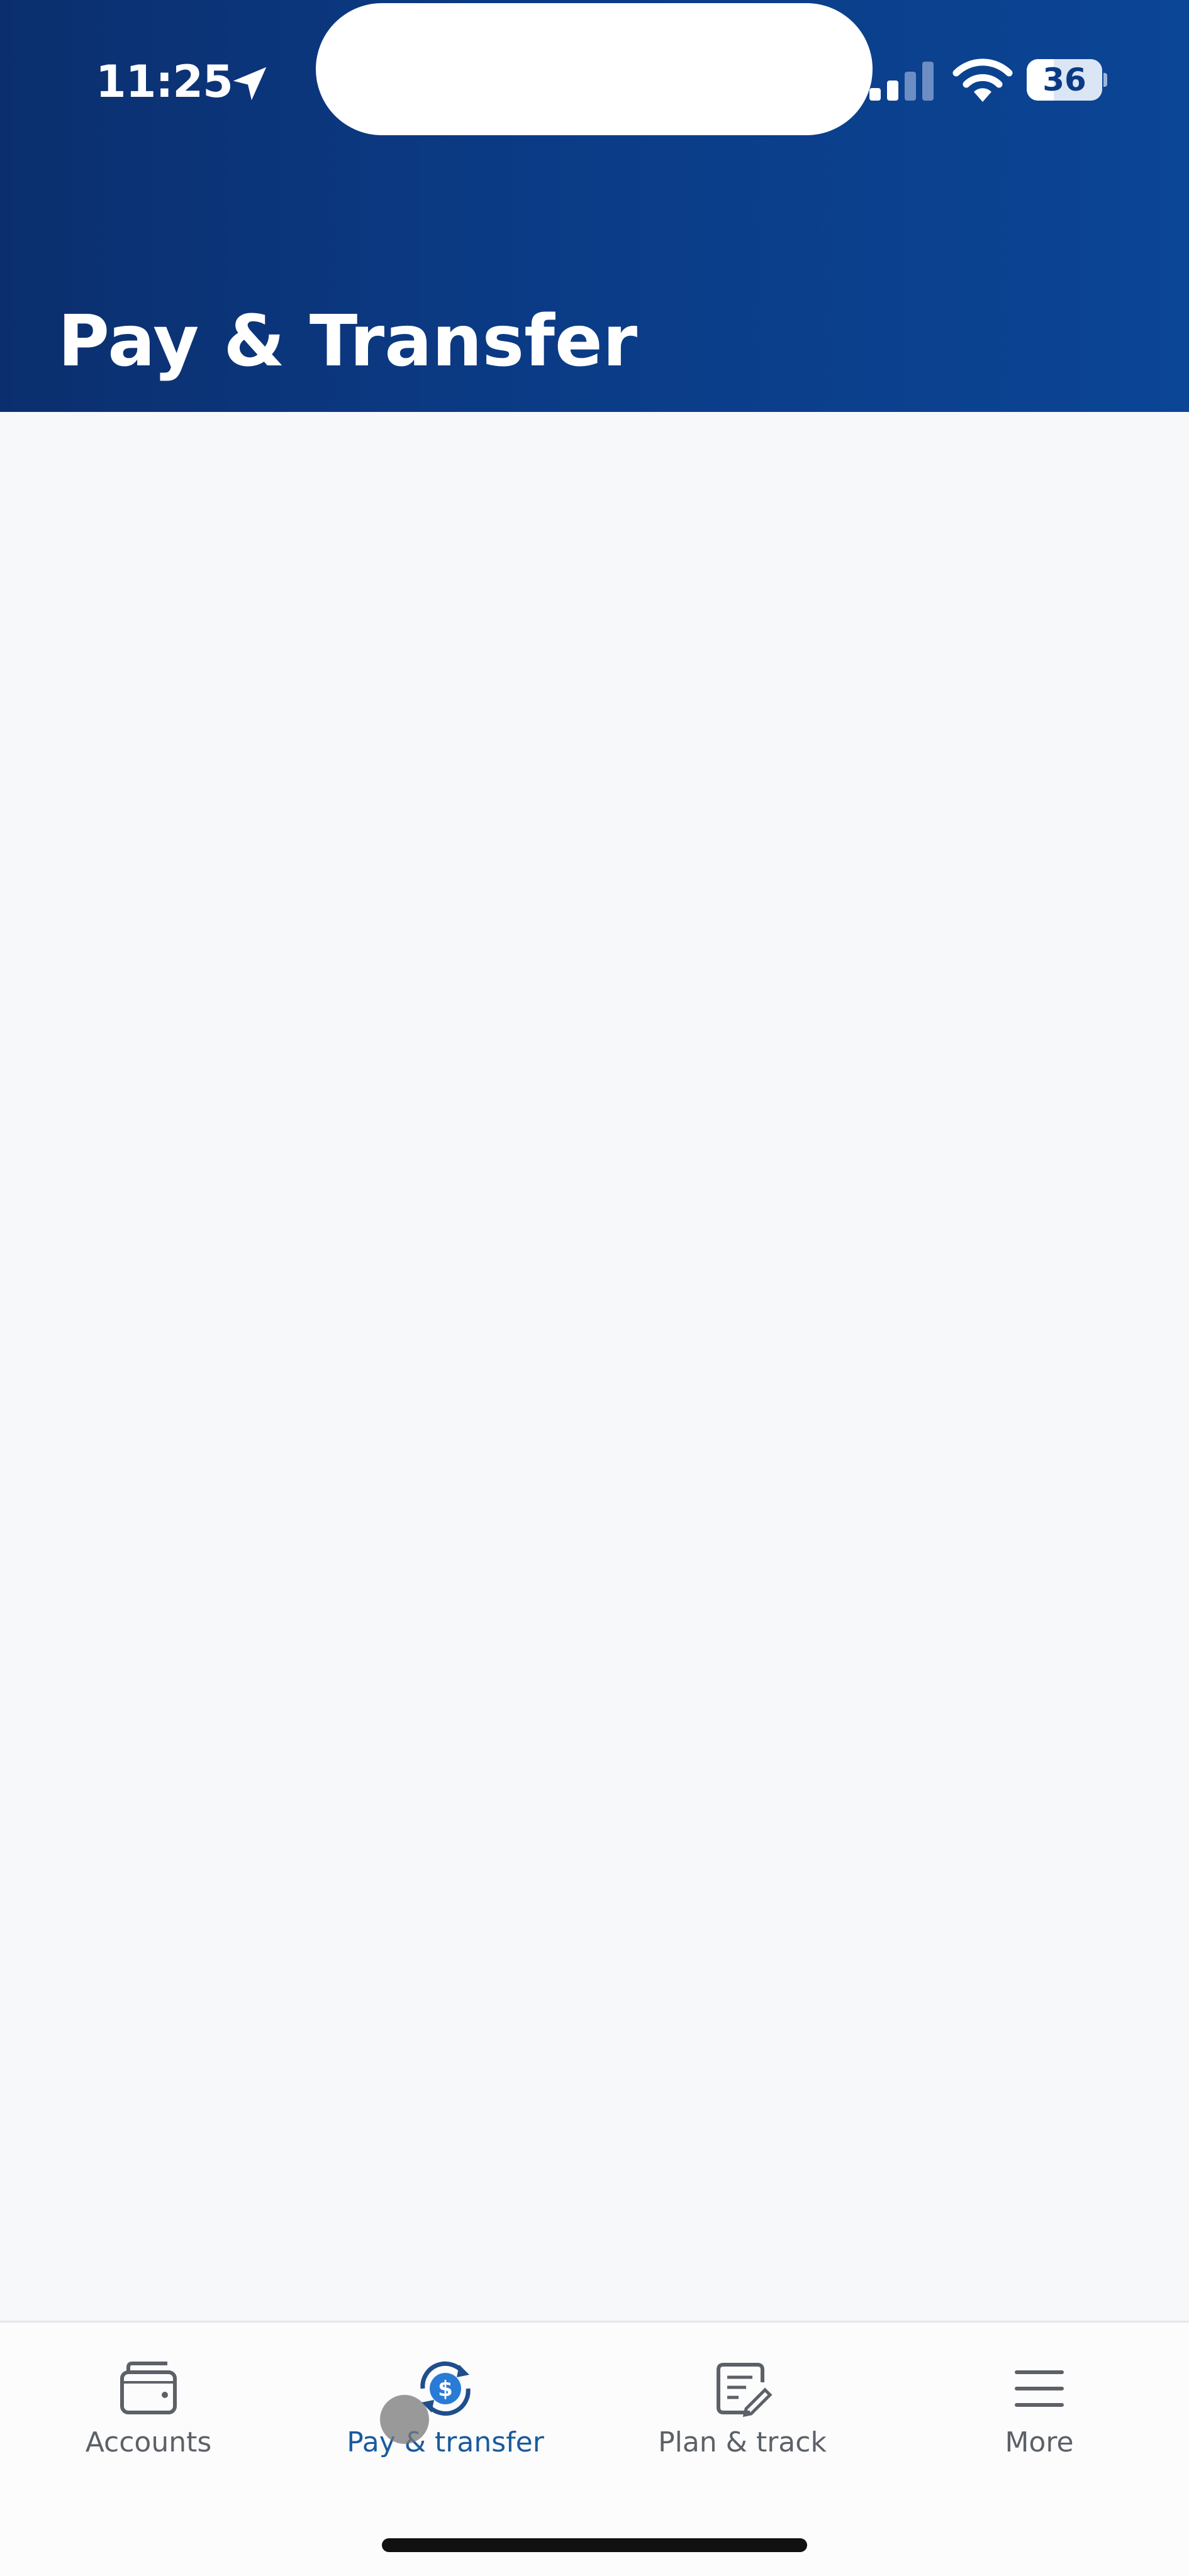 The height and width of the screenshot is (2576, 1189). What do you see at coordinates (404, 2419) in the screenshot?
I see `touch-indicator` at bounding box center [404, 2419].